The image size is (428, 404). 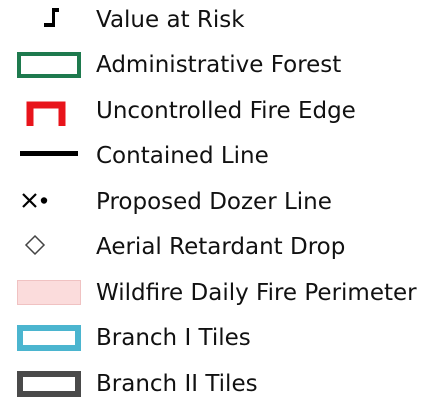 What do you see at coordinates (35, 200) in the screenshot?
I see `proposed-dozer-line-icon` at bounding box center [35, 200].